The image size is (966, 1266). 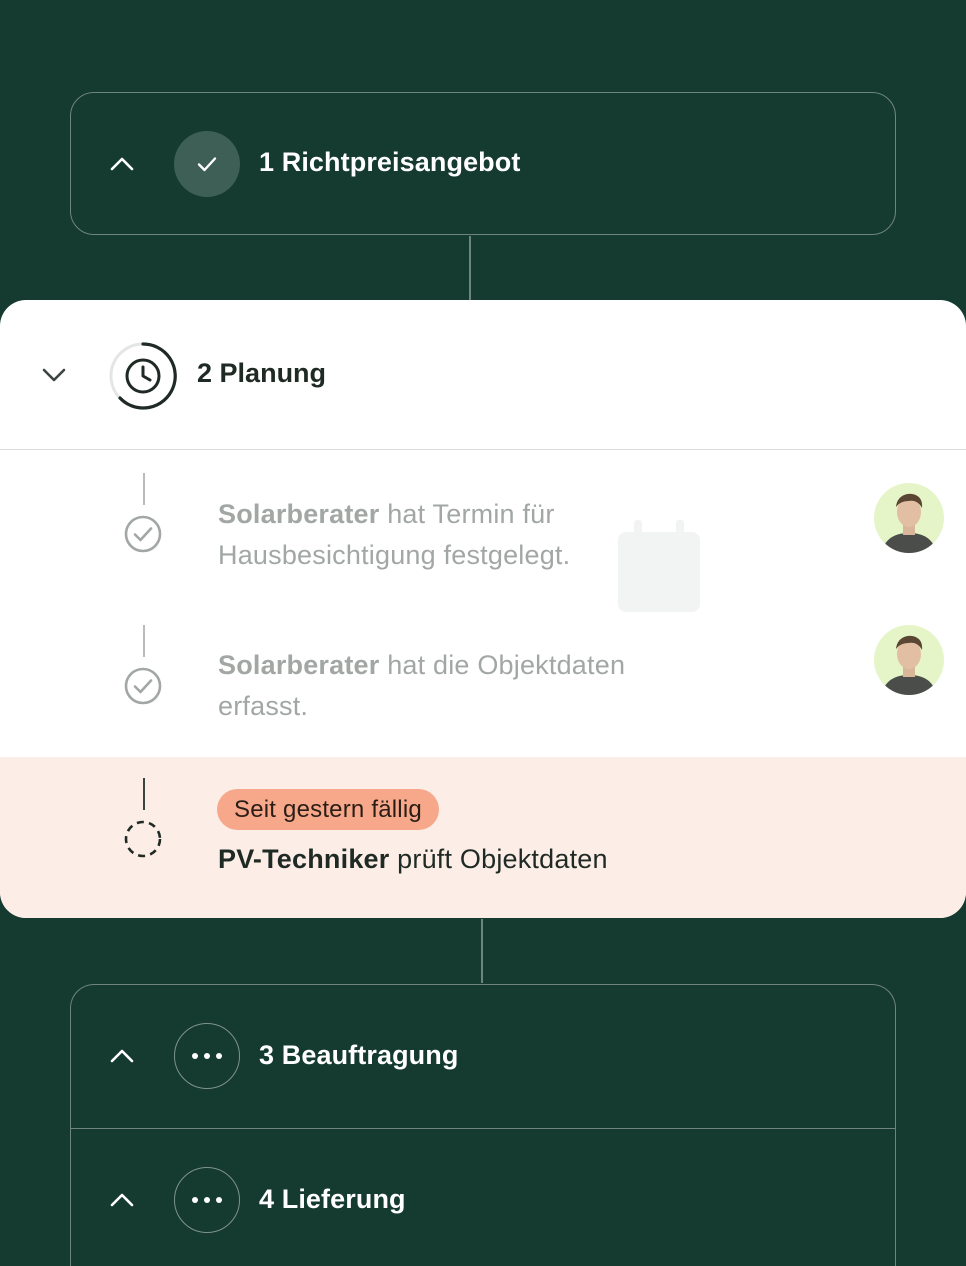 I want to click on stage-title: 3 Beauftragung, so click(x=358, y=1055).